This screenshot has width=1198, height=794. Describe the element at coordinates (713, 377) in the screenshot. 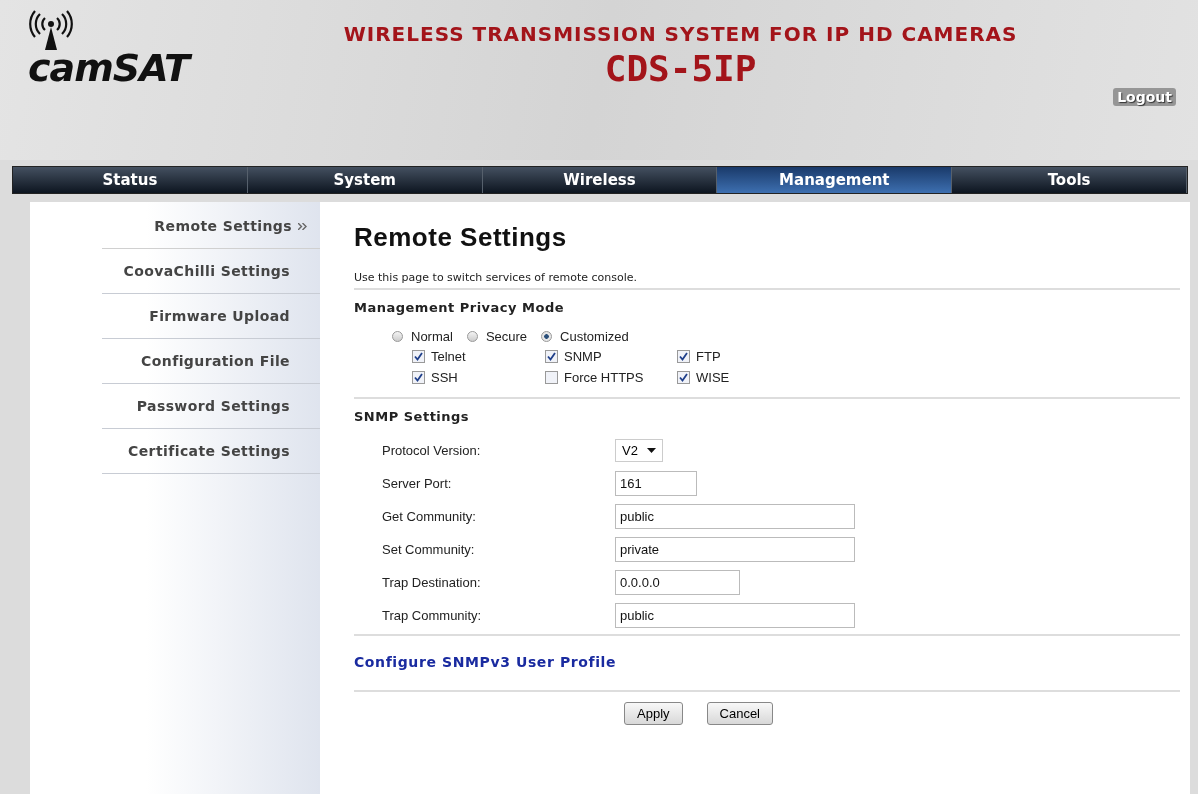

I see `checkbox-label: WISE` at that location.